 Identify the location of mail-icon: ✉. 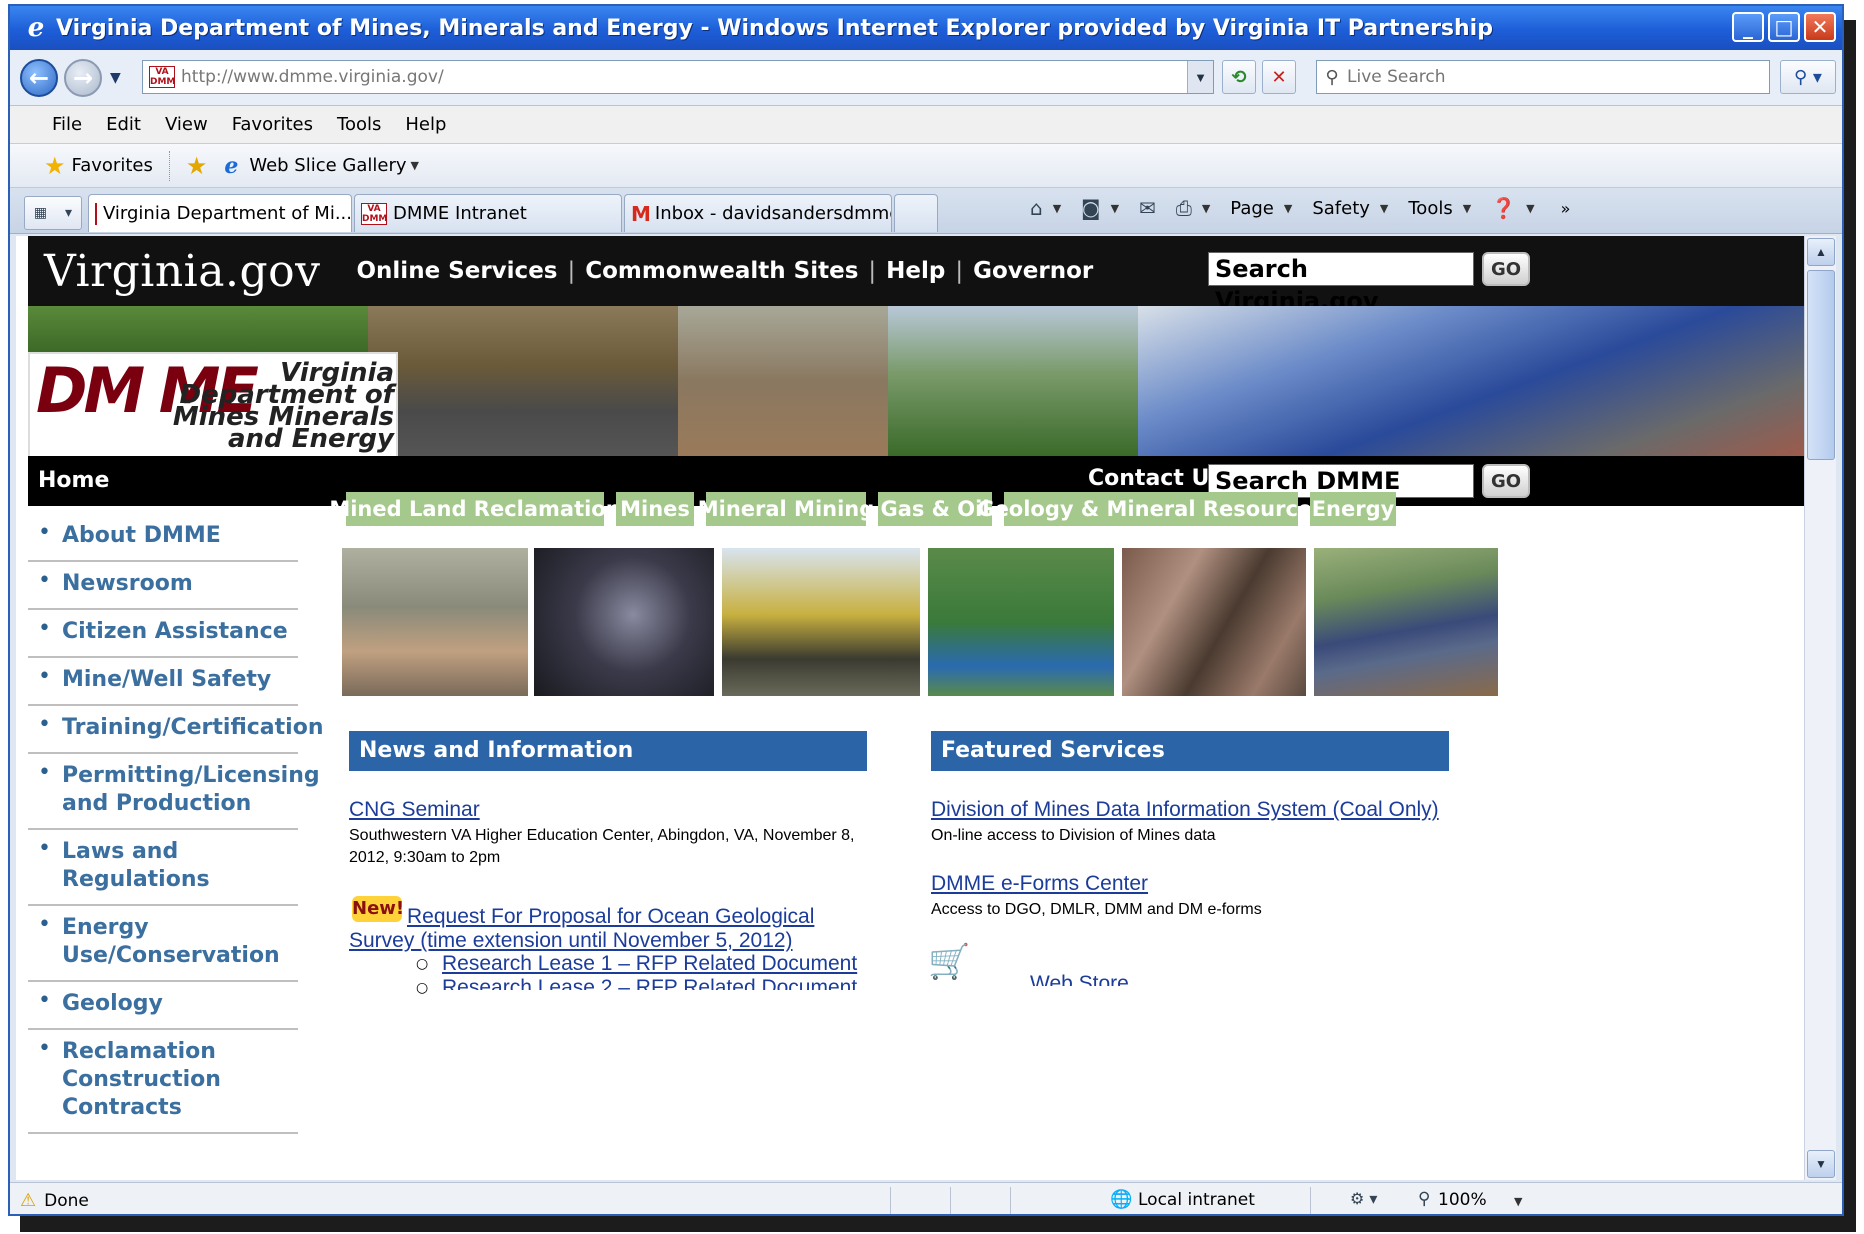
(1147, 208).